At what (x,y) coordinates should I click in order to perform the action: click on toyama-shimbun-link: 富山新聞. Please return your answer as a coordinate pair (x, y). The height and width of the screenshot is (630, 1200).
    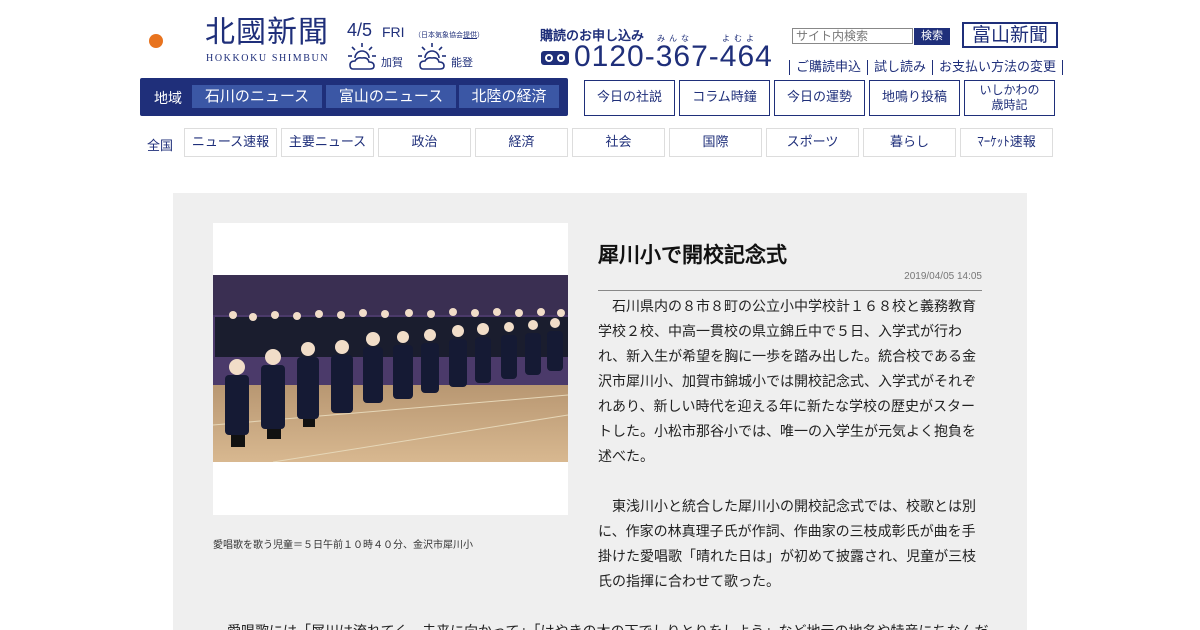
    Looking at the image, I should click on (1010, 35).